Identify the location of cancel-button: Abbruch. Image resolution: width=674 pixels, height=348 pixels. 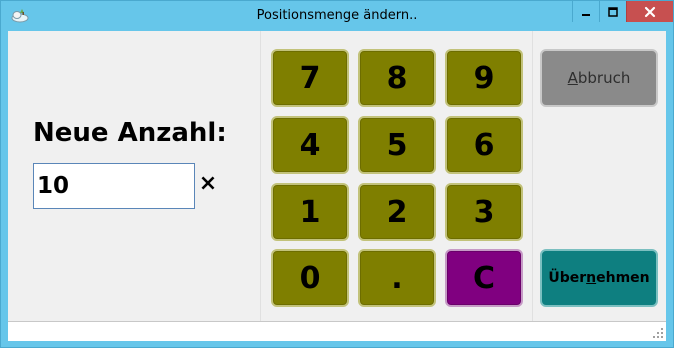
(599, 78).